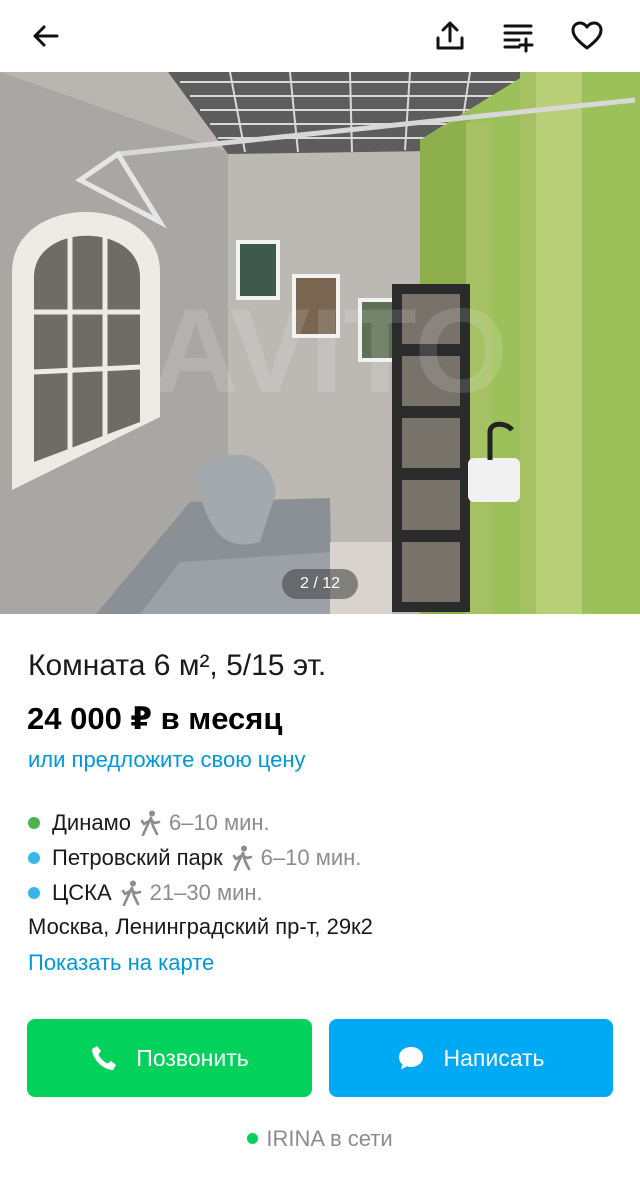 The height and width of the screenshot is (1186, 640). What do you see at coordinates (328, 822) in the screenshot?
I see `metro-item: Динамо 6–10 мин.` at bounding box center [328, 822].